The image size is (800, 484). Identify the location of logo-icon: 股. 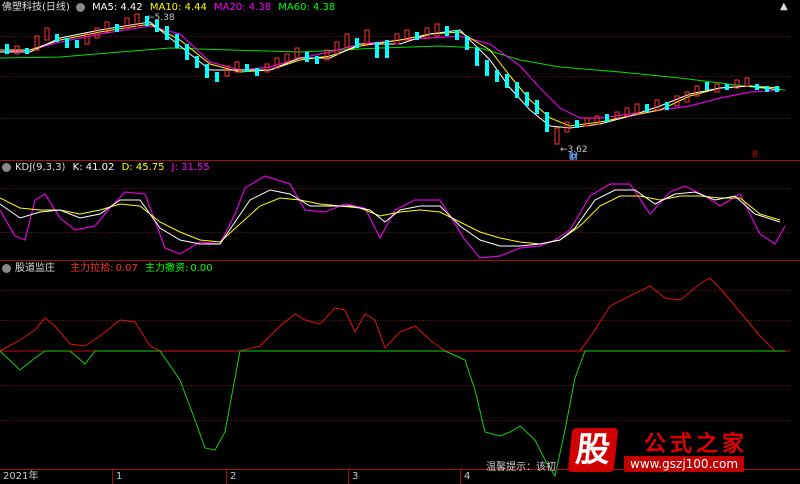
(593, 450).